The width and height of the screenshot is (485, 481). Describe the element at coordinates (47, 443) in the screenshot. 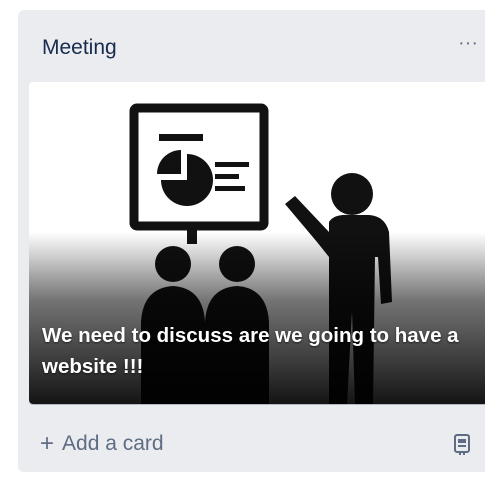

I see `plus-icon: +` at that location.